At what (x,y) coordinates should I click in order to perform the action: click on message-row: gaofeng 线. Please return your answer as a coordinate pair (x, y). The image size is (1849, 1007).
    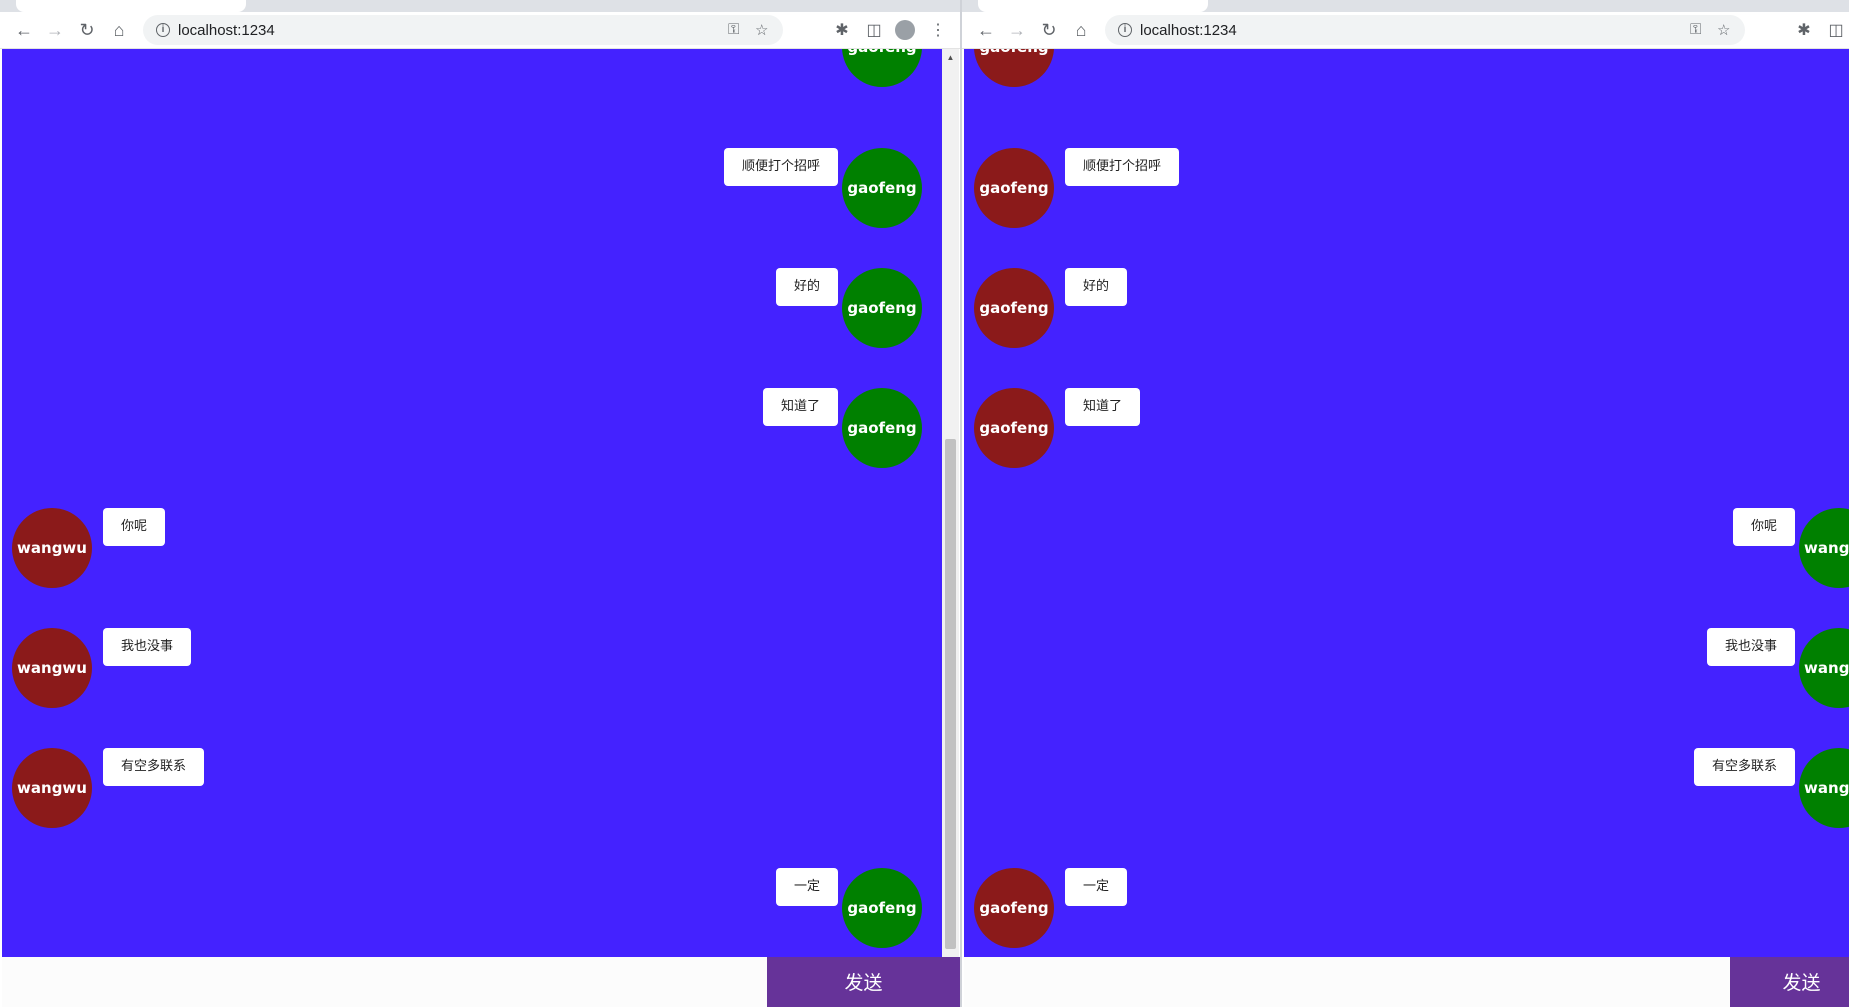
    Looking at the image, I should click on (1406, 68).